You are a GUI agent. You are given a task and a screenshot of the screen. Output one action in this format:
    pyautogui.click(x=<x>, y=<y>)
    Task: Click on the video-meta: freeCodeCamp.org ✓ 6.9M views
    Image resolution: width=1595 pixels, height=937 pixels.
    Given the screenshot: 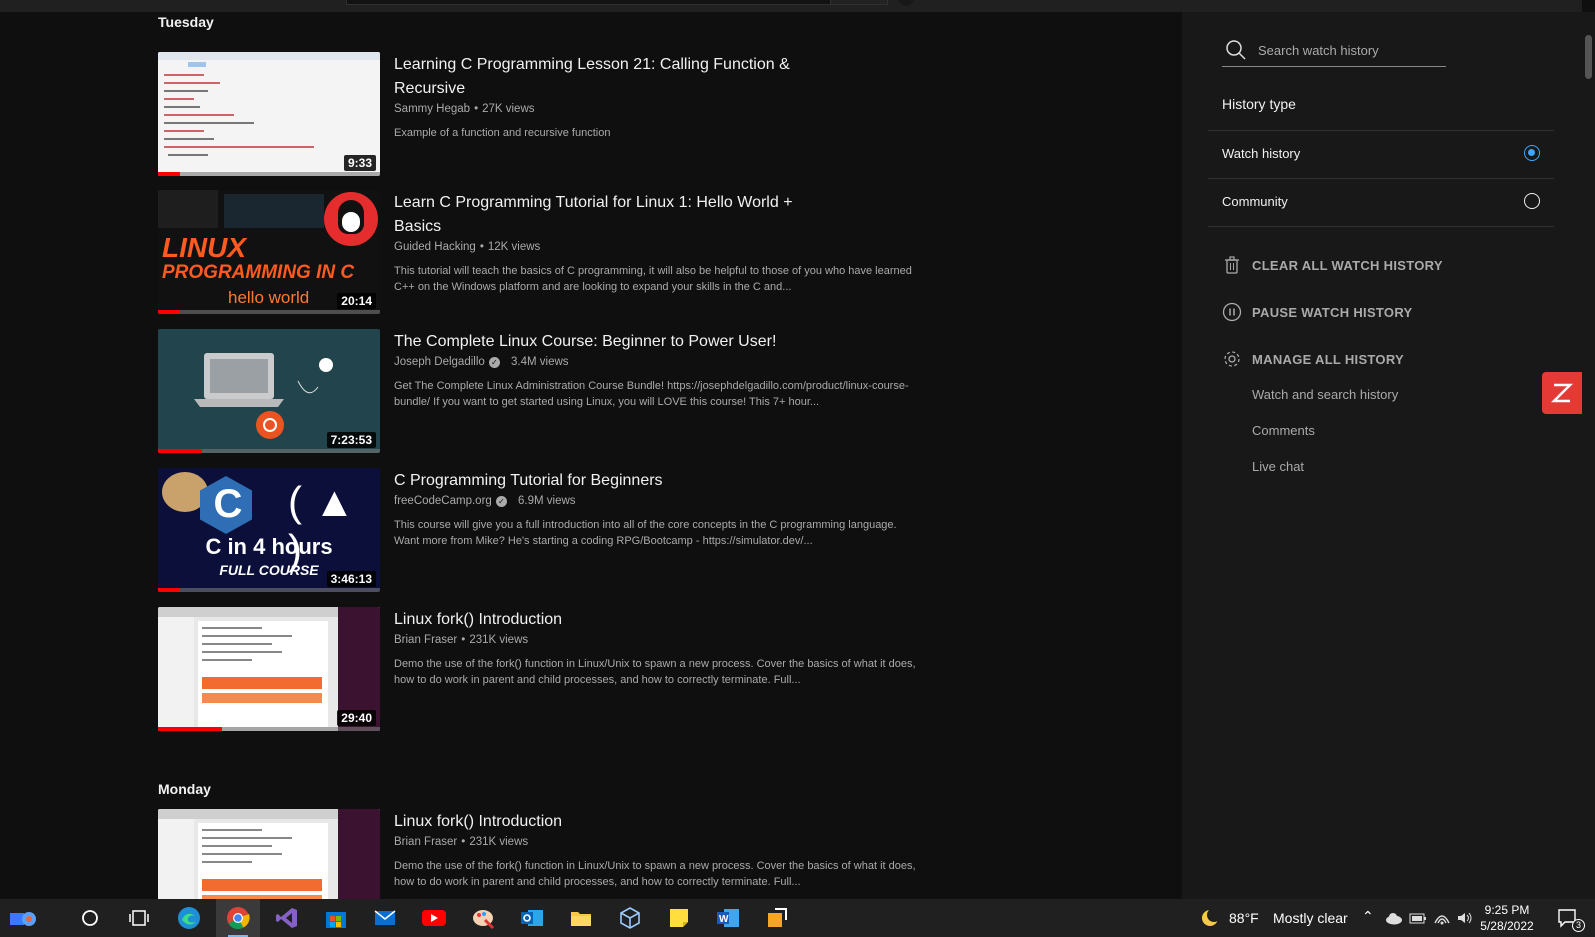 What is the action you would take?
    pyautogui.click(x=664, y=501)
    